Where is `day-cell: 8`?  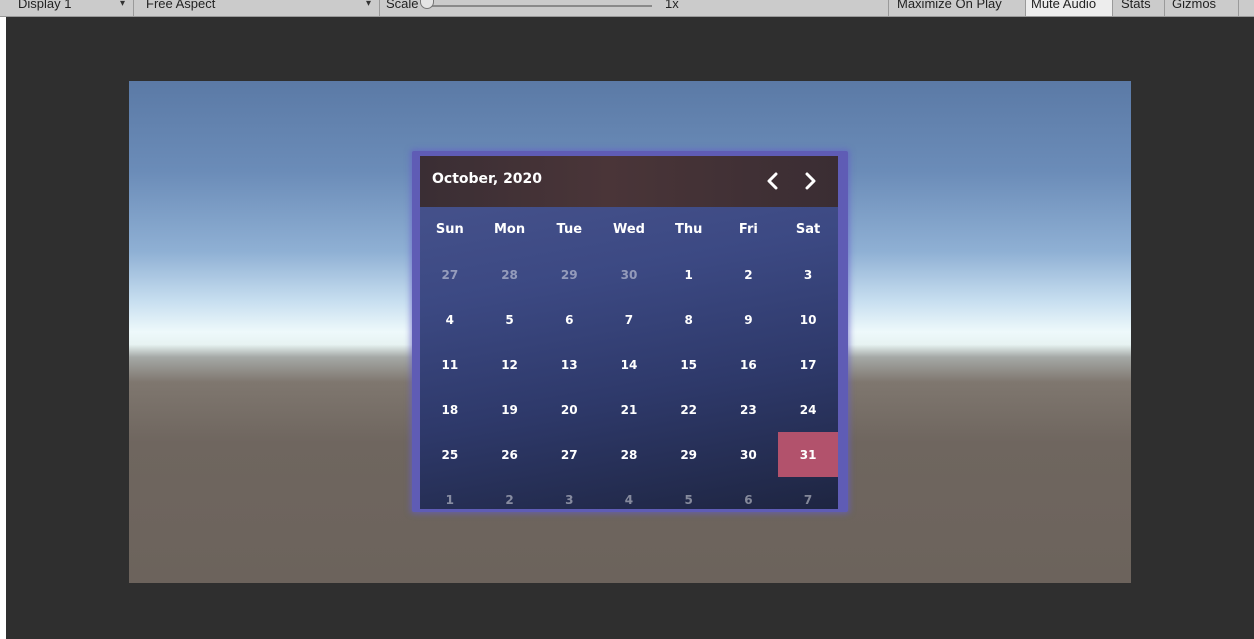
day-cell: 8 is located at coordinates (689, 319).